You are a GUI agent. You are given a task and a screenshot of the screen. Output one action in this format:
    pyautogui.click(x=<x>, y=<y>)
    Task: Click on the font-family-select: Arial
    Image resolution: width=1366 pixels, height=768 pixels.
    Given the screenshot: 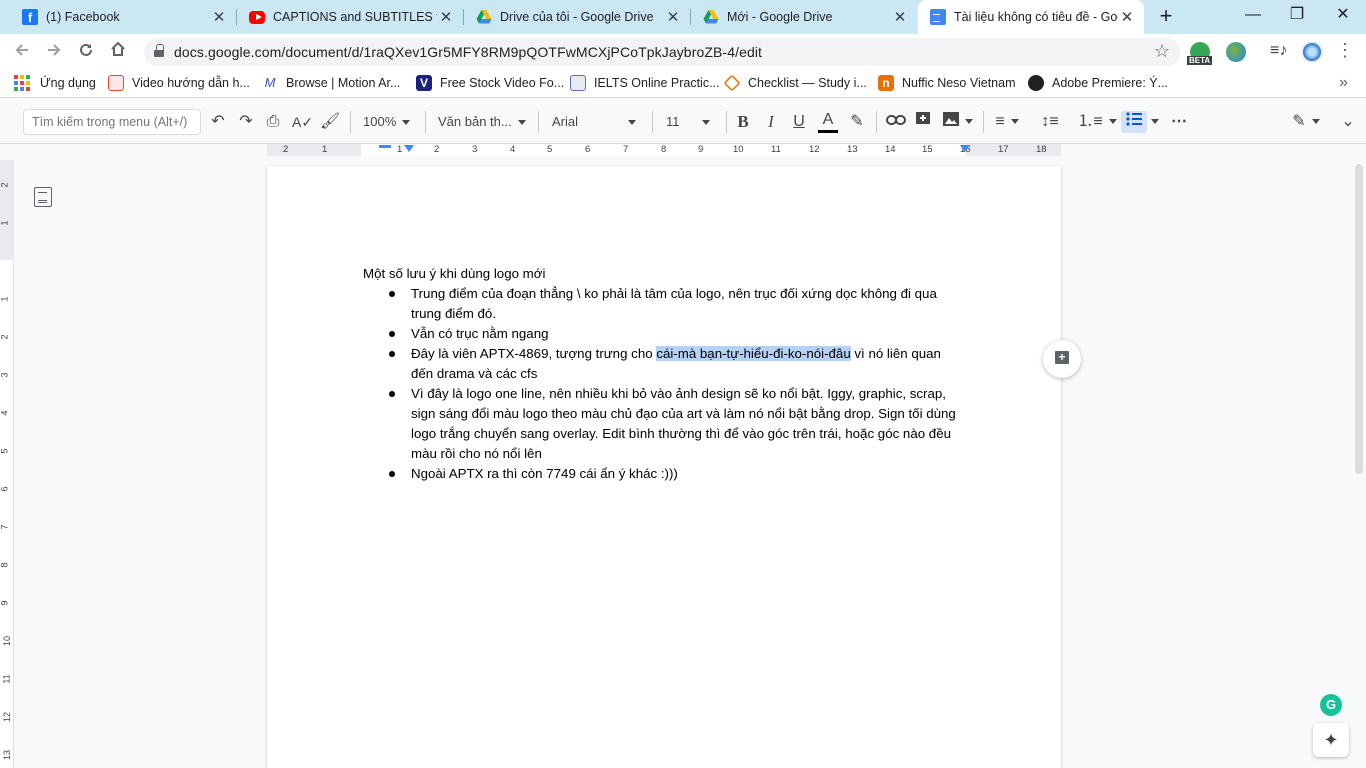 What is the action you would take?
    pyautogui.click(x=598, y=122)
    